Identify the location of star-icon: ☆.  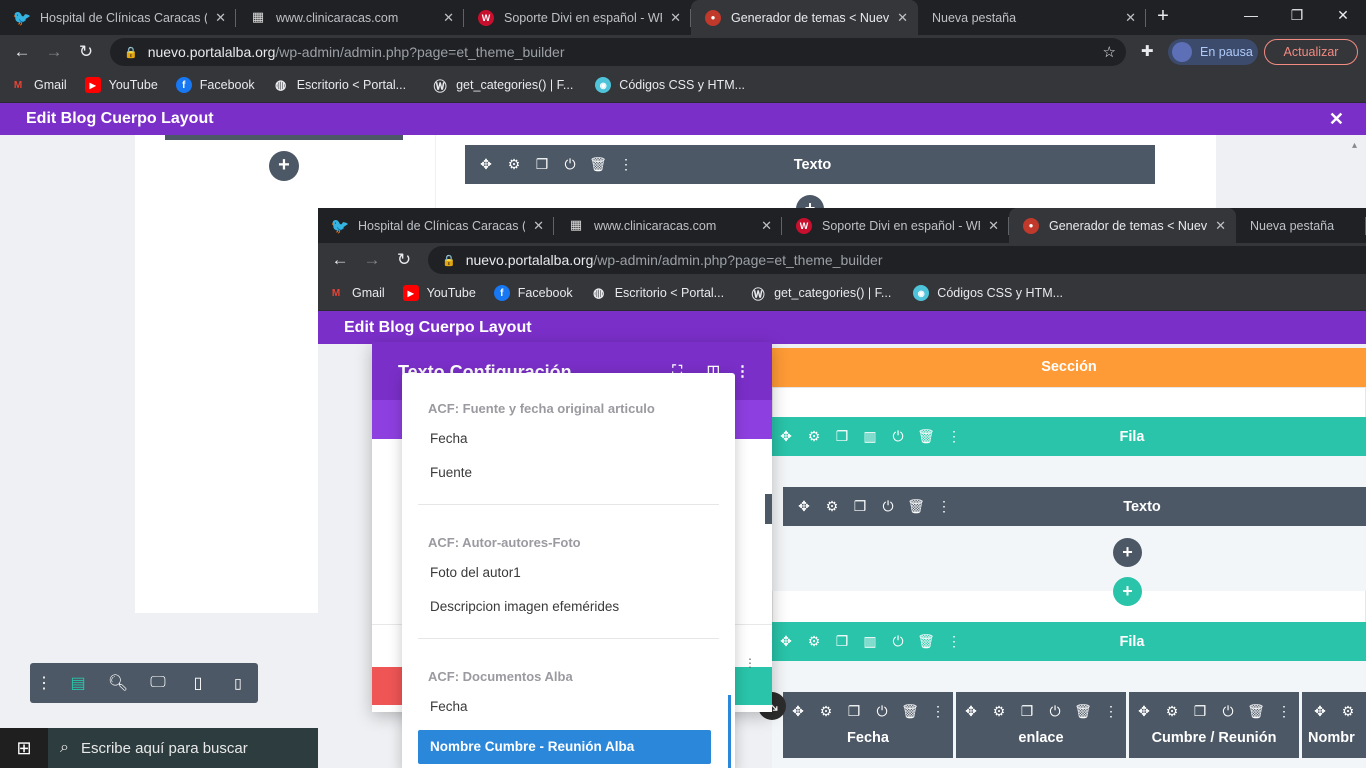
(1109, 52).